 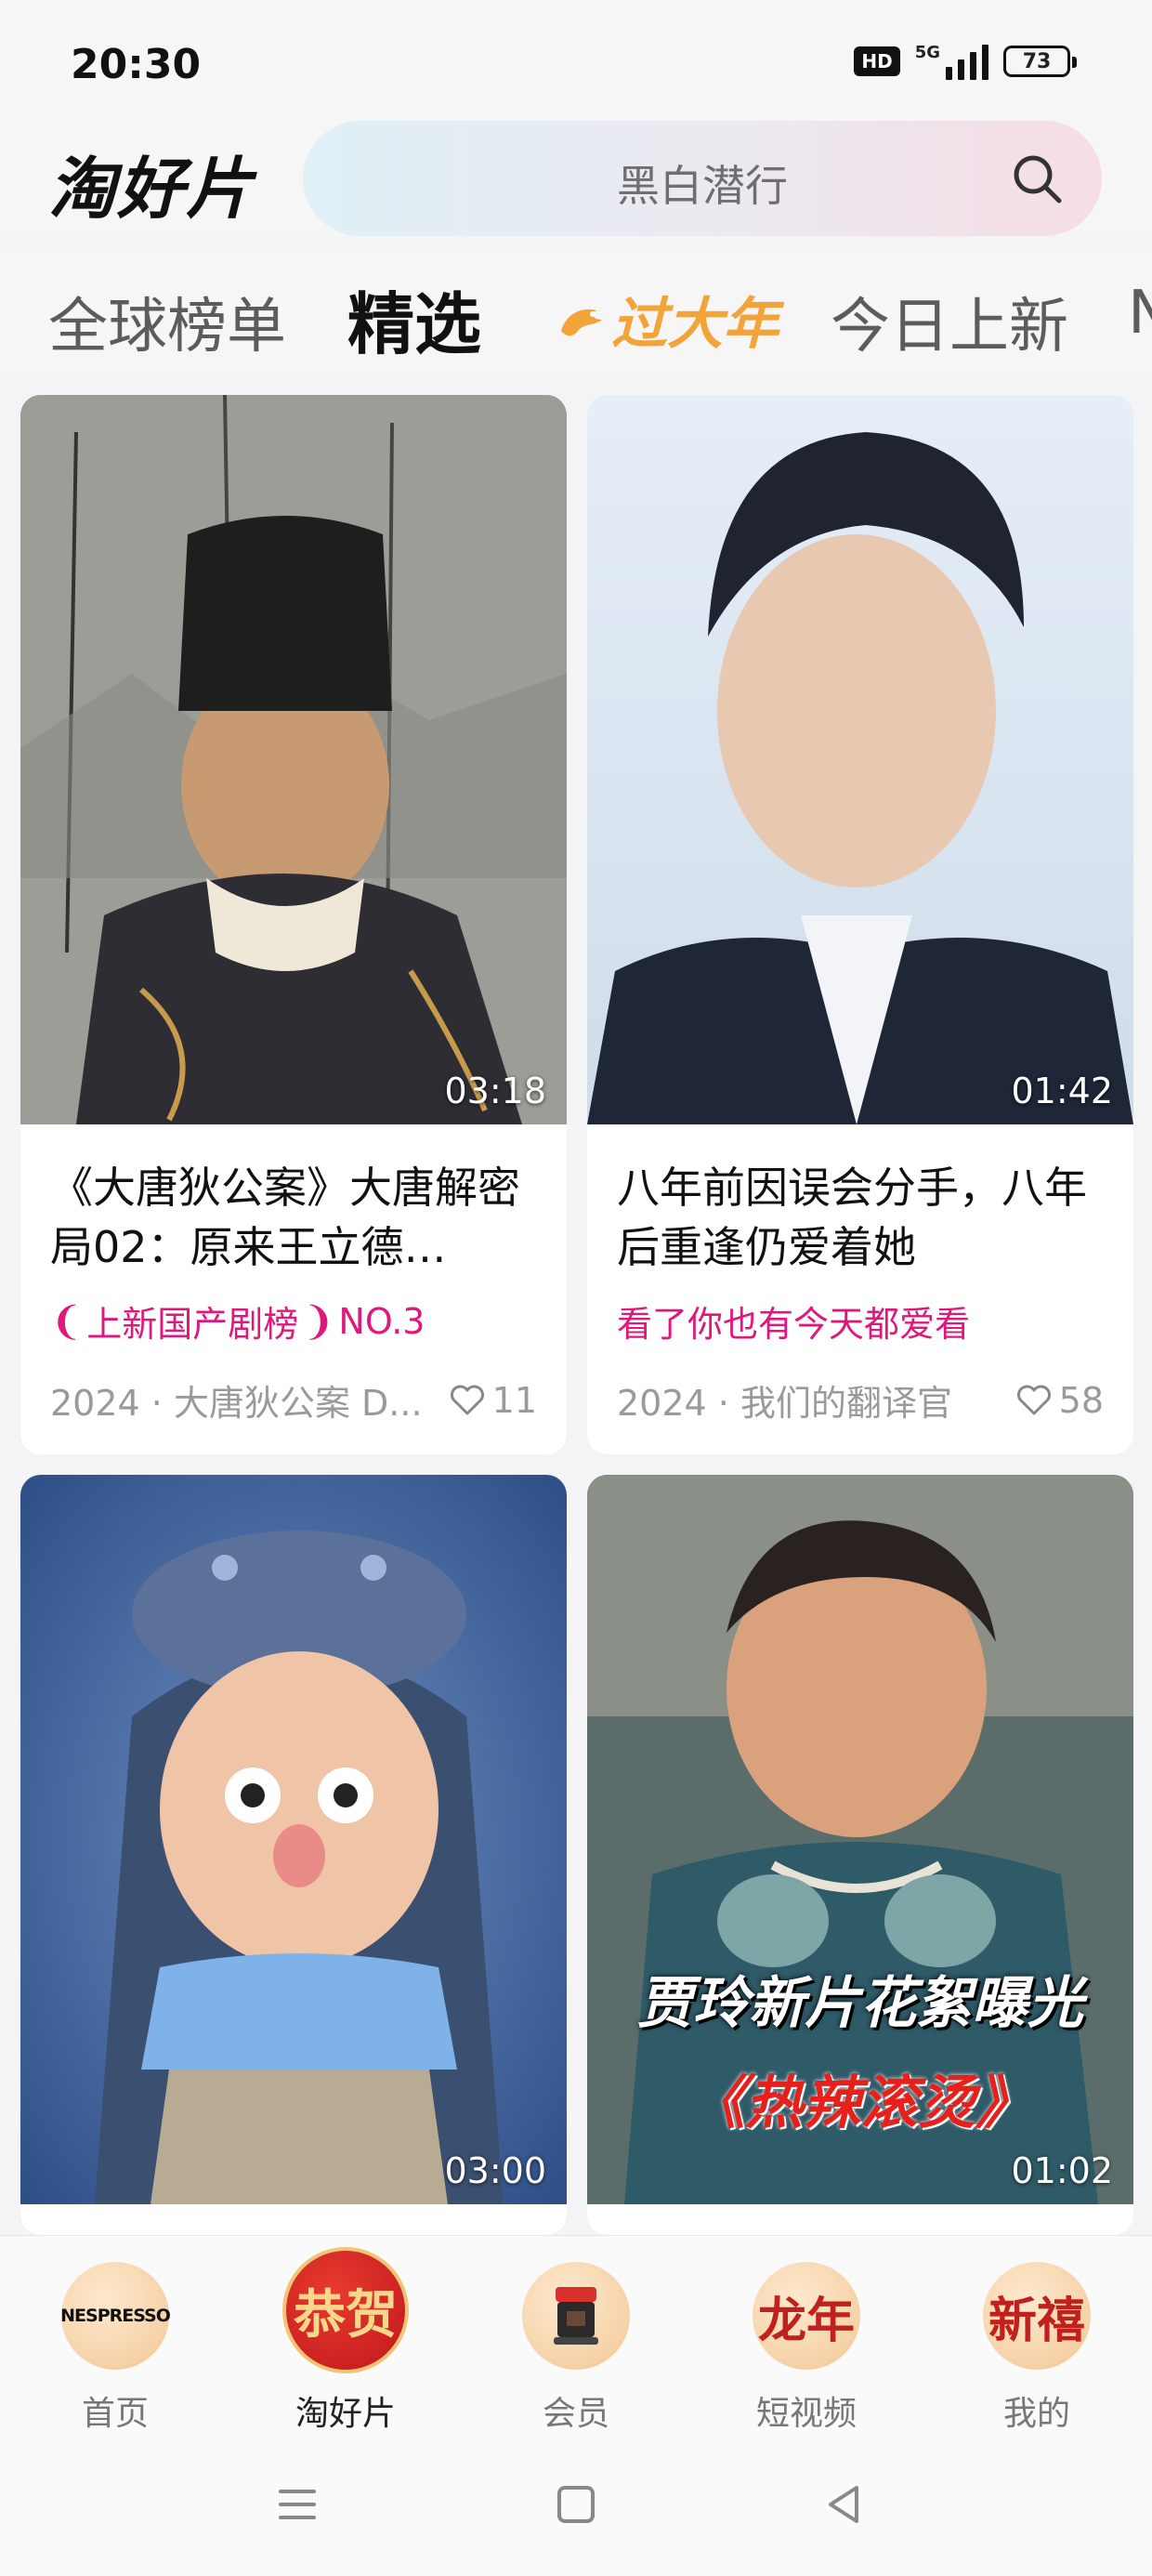 What do you see at coordinates (414, 318) in the screenshot?
I see `tab-featured: 精选` at bounding box center [414, 318].